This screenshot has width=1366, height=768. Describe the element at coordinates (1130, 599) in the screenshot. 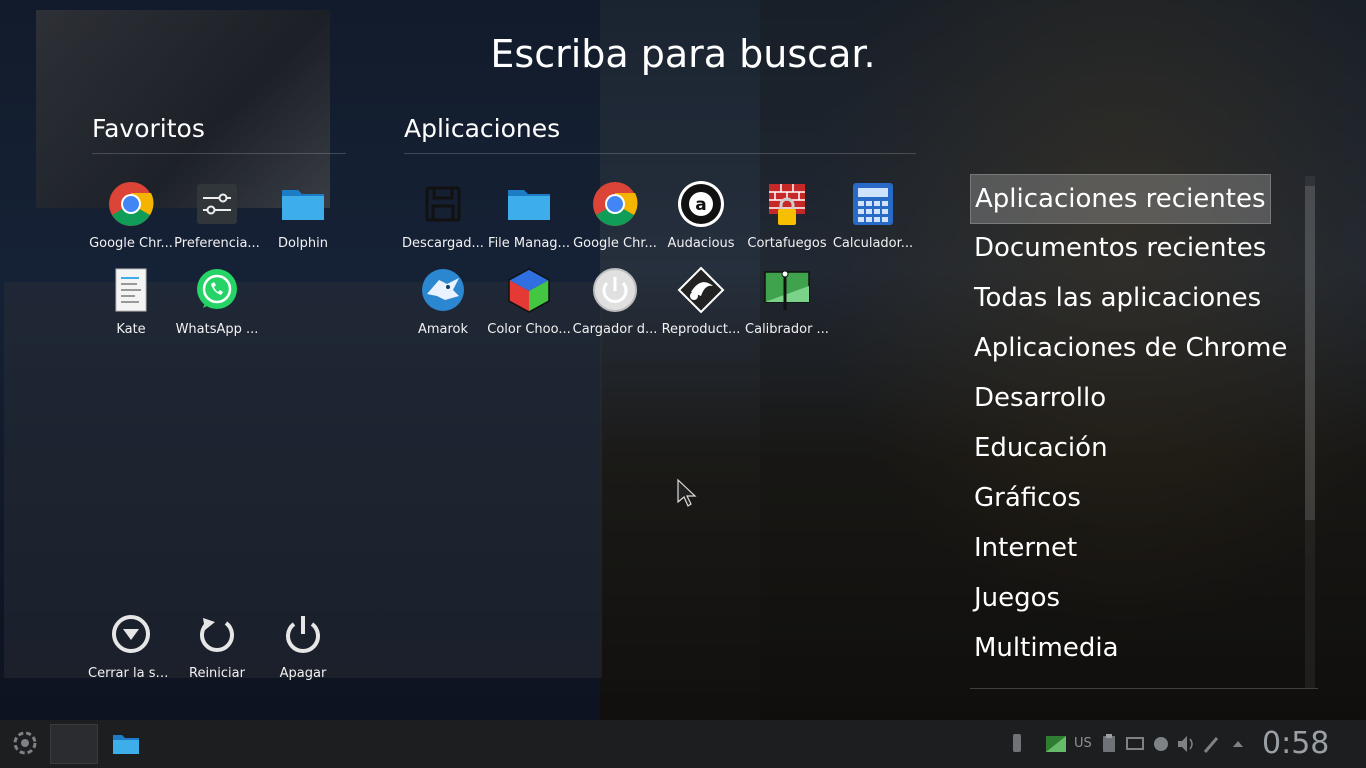

I see `category-games: Juegos` at that location.